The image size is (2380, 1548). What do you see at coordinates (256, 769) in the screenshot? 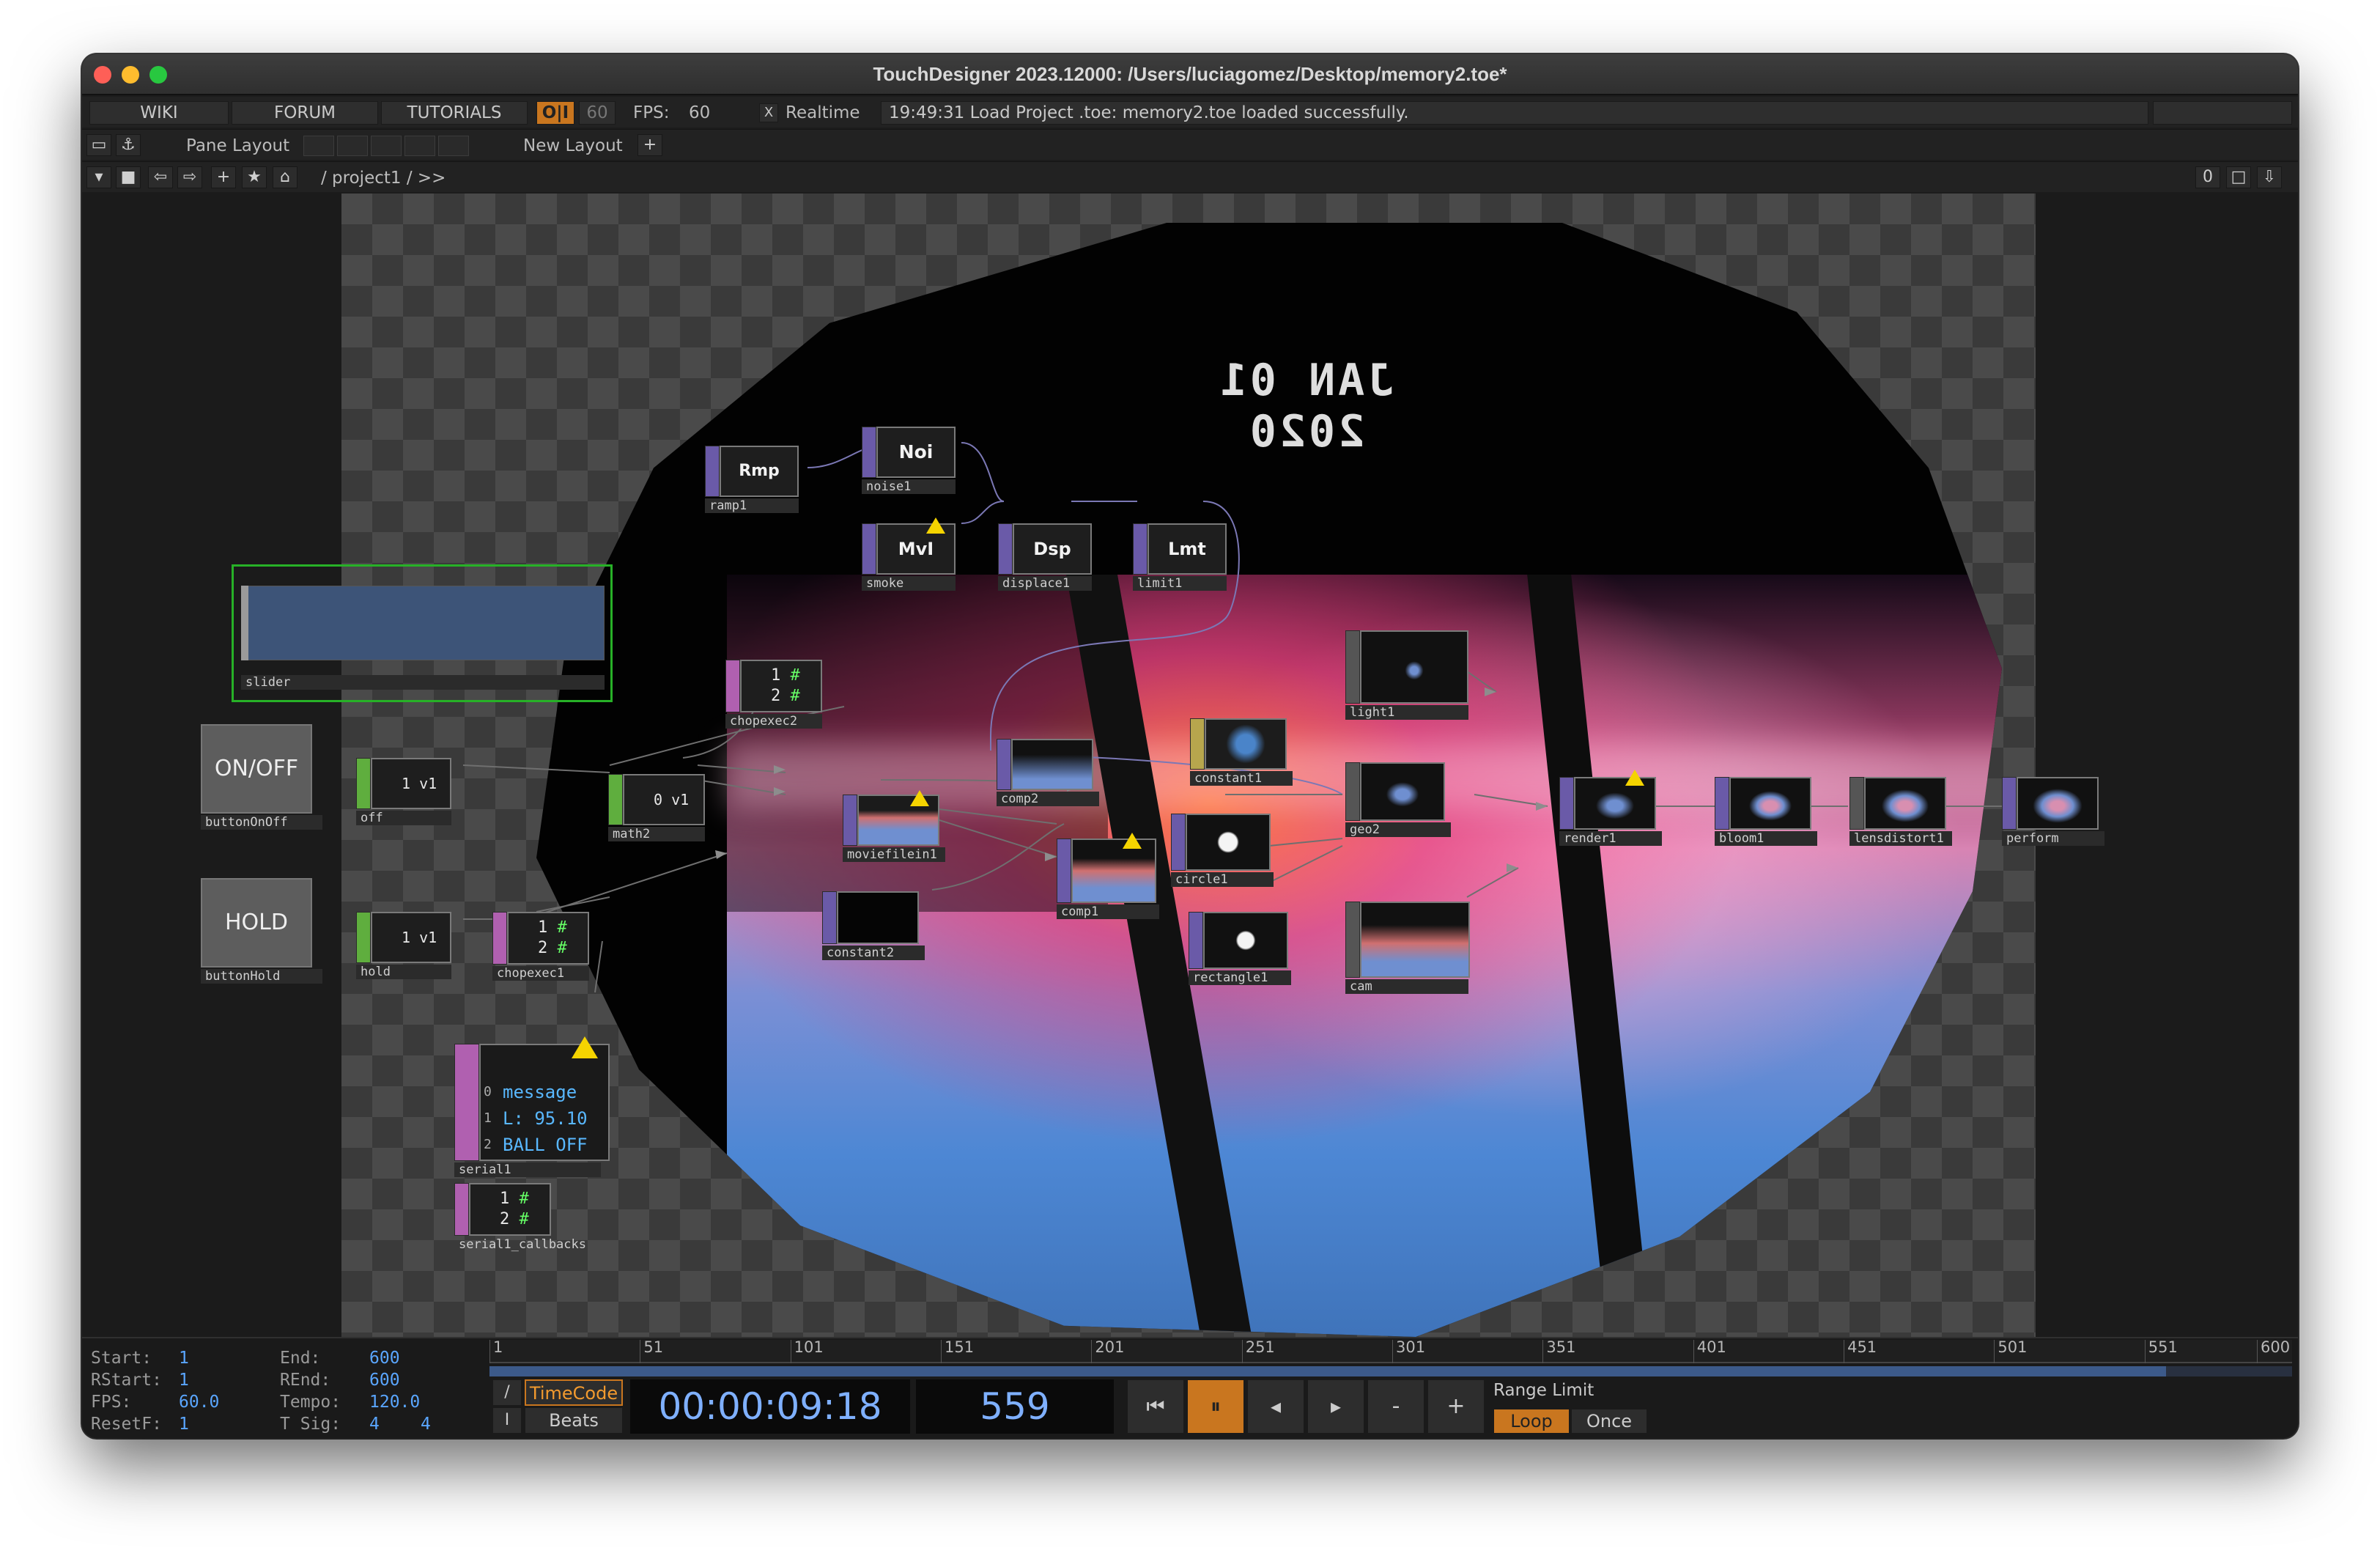
I see `on-off-button: ON/OFF` at bounding box center [256, 769].